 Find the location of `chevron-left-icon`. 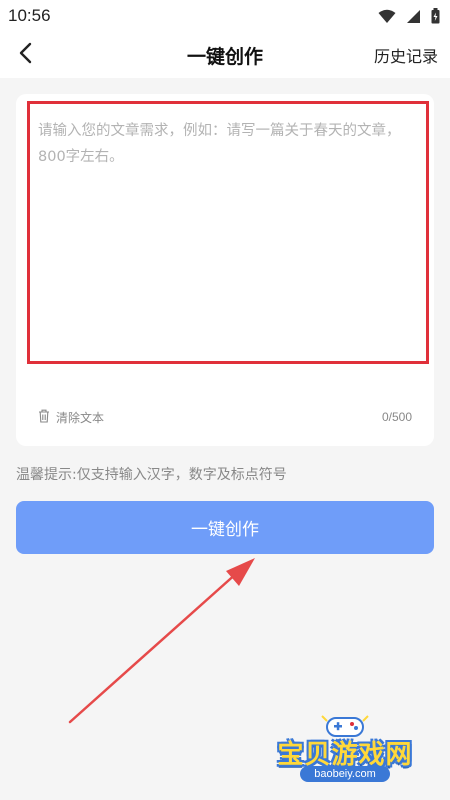

chevron-left-icon is located at coordinates (25, 55).